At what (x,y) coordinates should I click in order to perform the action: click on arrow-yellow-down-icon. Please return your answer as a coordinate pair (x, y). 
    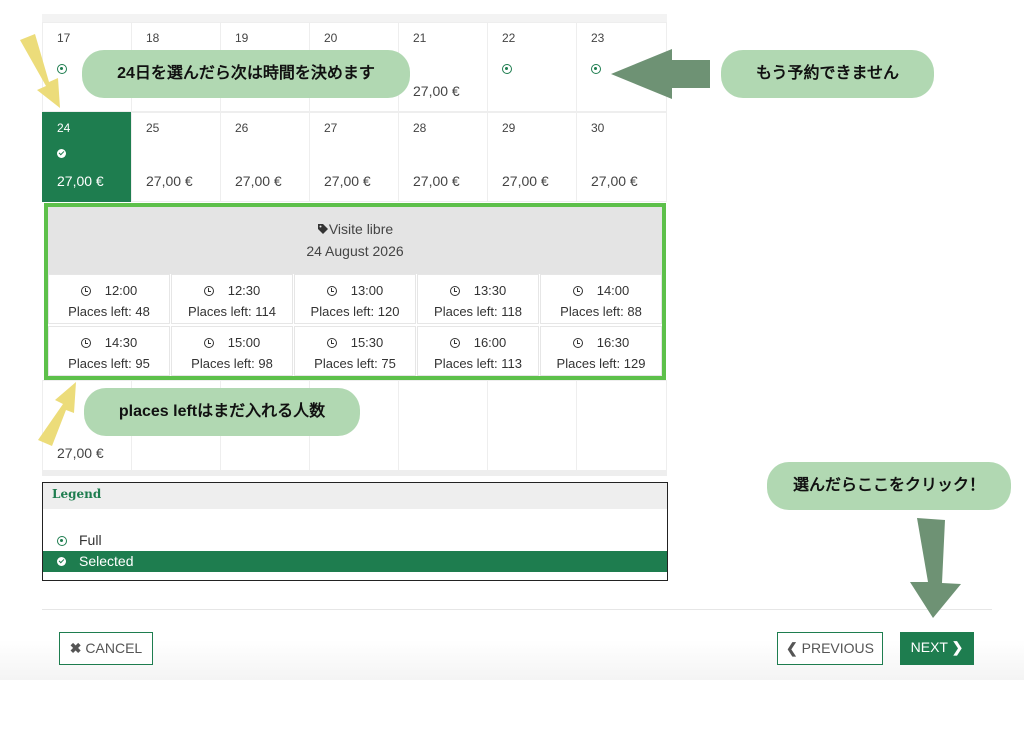
    Looking at the image, I should click on (40, 71).